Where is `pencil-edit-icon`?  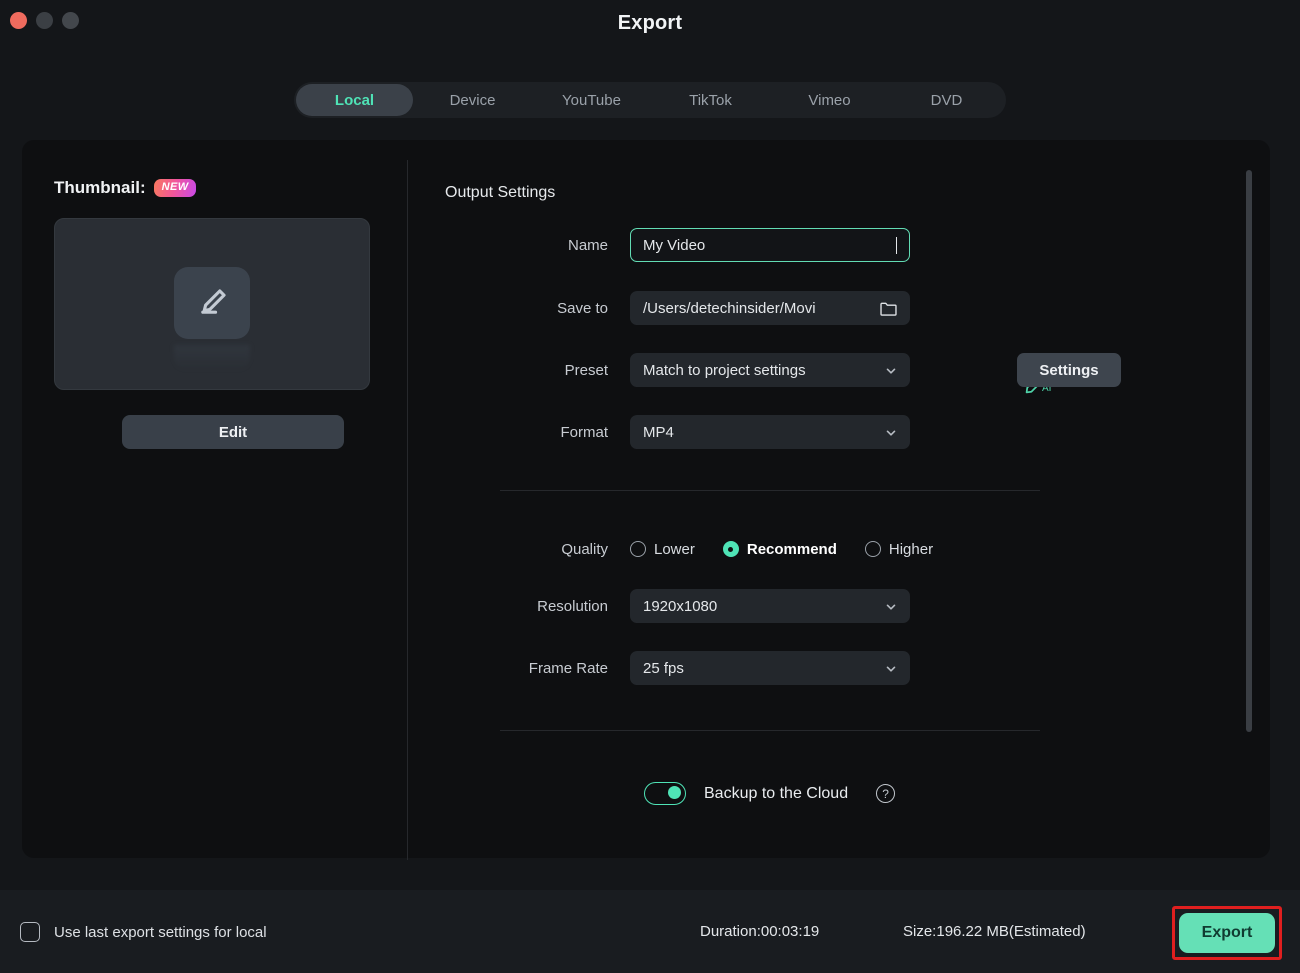 pencil-edit-icon is located at coordinates (212, 303).